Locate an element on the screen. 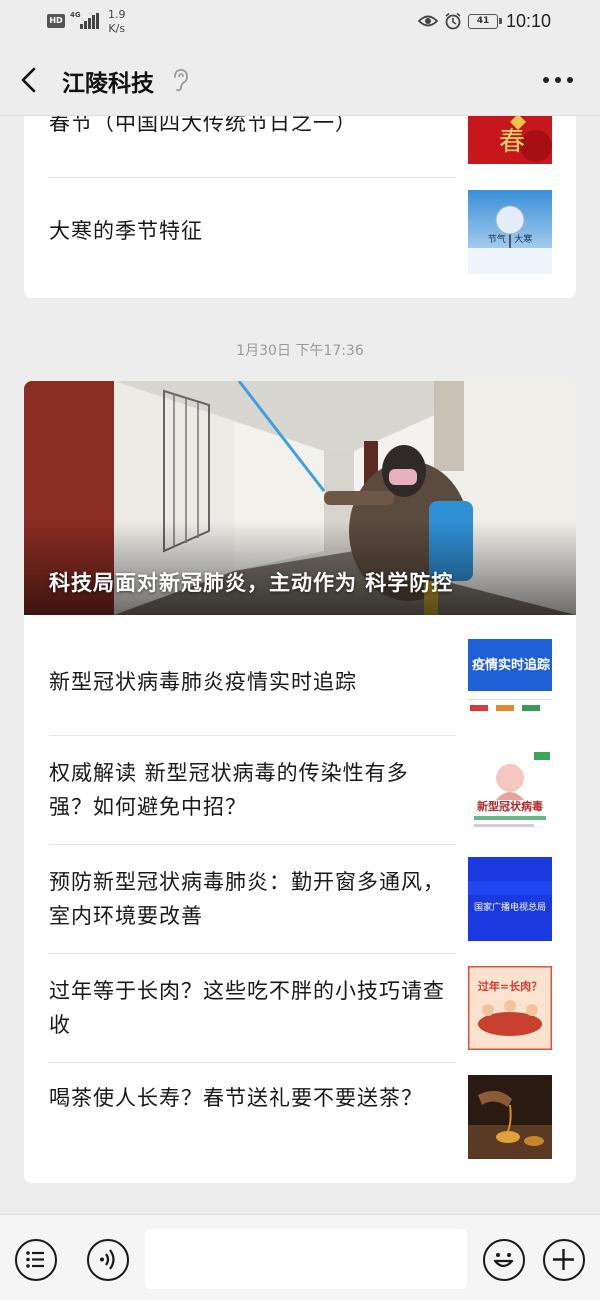 The image size is (600, 1300). thumb-caption: 疫情实时追踪 is located at coordinates (511, 665).